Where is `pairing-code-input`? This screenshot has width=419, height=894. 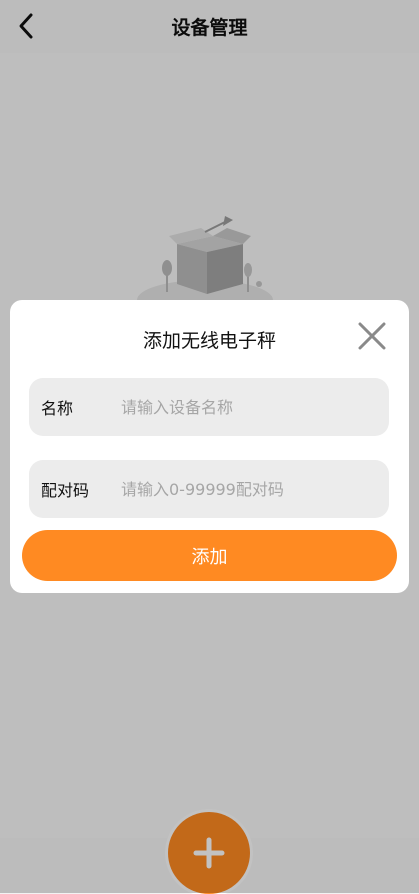
pairing-code-input is located at coordinates (255, 489).